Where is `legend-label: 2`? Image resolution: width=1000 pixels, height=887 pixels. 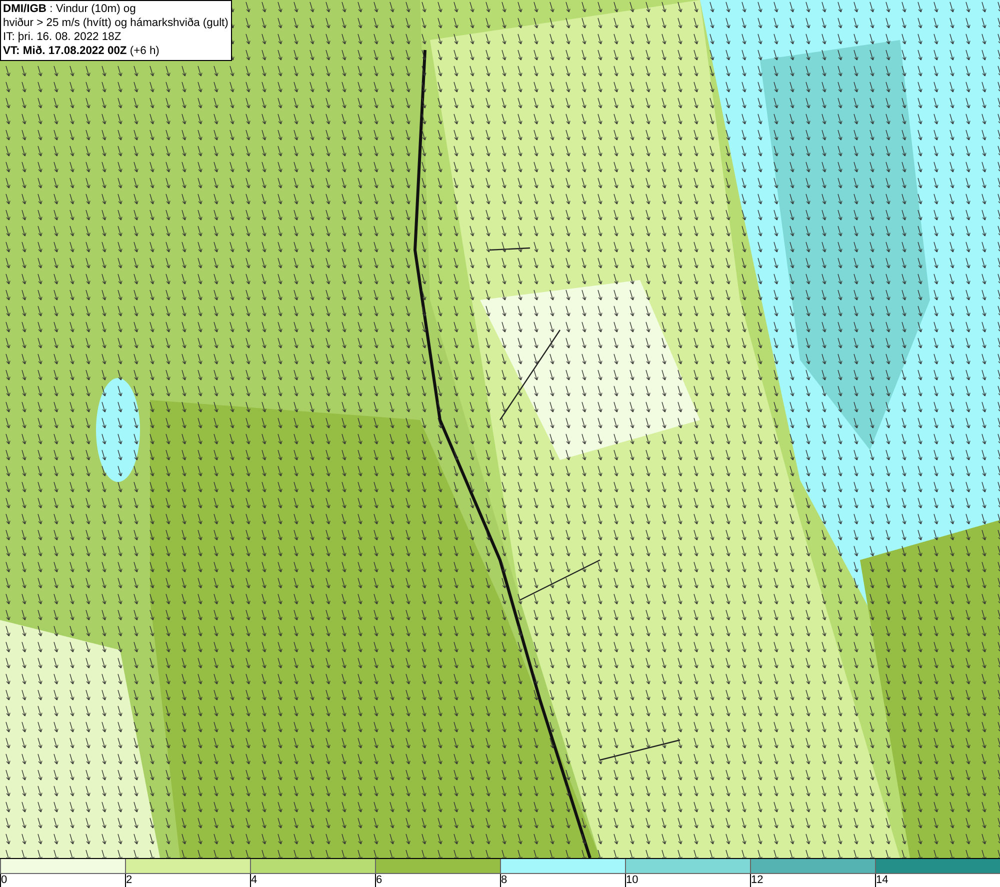 legend-label: 2 is located at coordinates (129, 880).